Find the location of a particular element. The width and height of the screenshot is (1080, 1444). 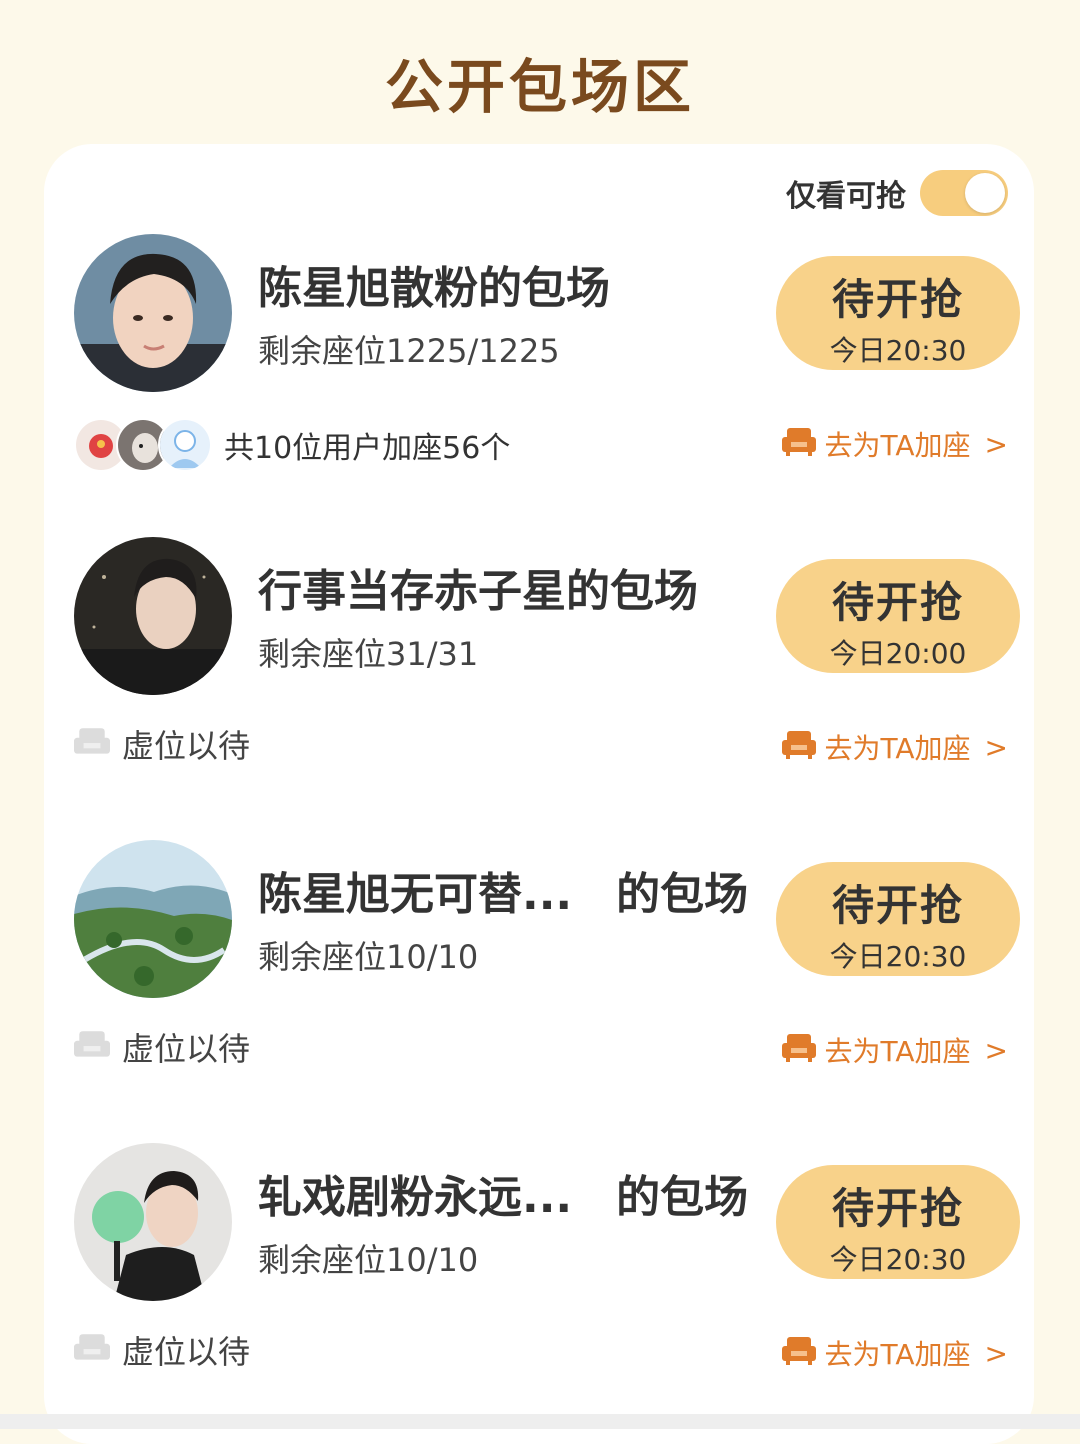

session-title: 陈星旭无可替... 的包场 is located at coordinates (503, 894).